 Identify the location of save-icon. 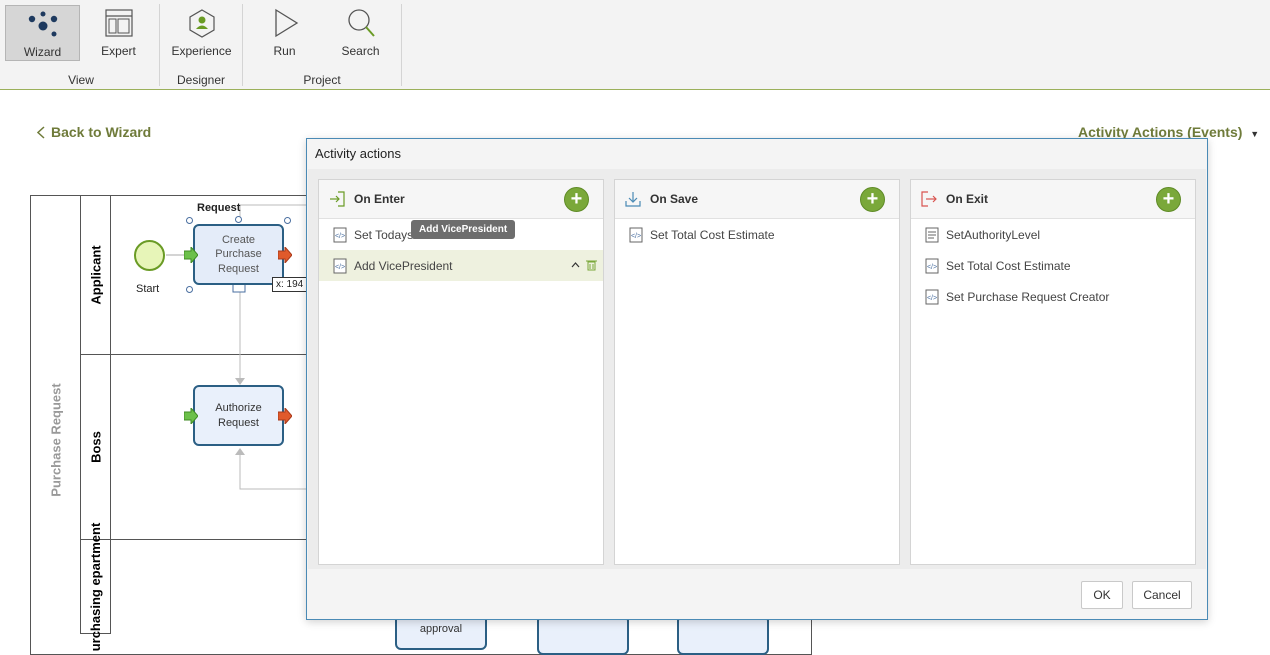
(633, 199).